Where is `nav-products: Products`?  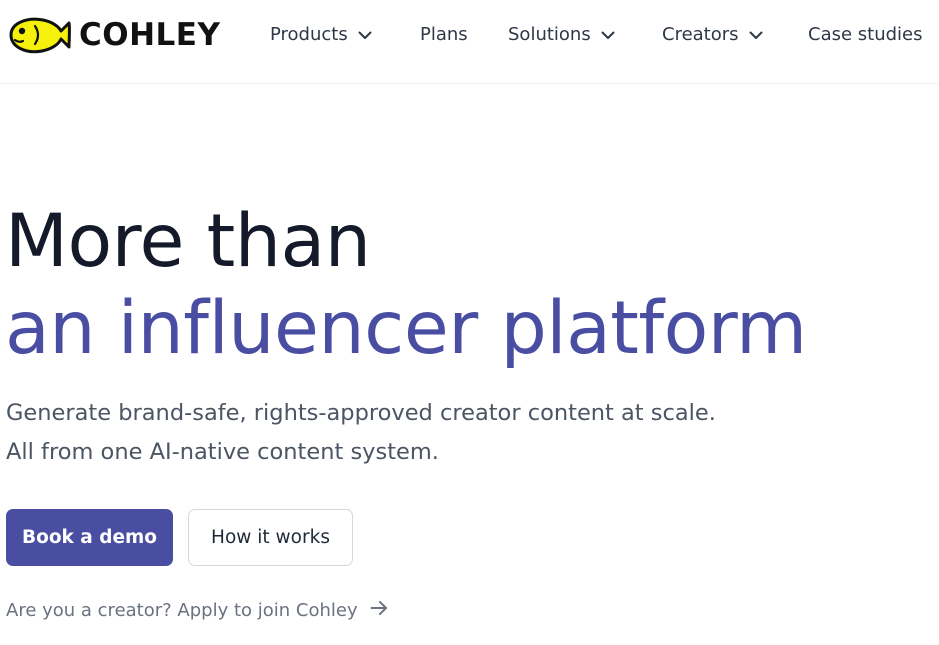
nav-products: Products is located at coordinates (321, 34).